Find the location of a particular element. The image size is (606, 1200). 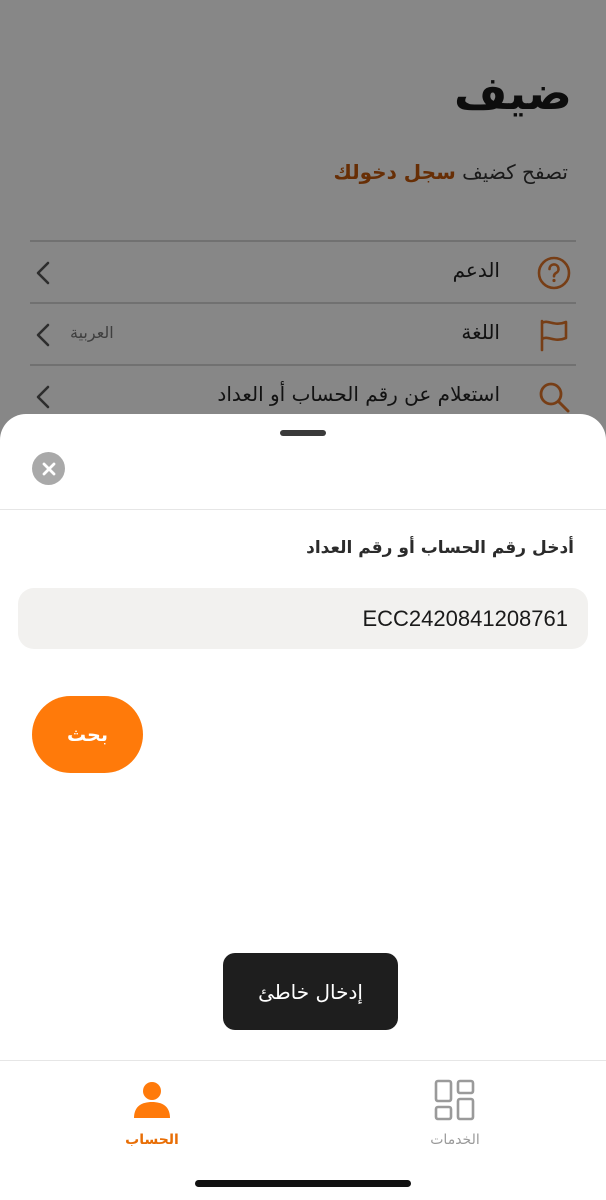

tab-account: الحساب is located at coordinates (152, 1113).